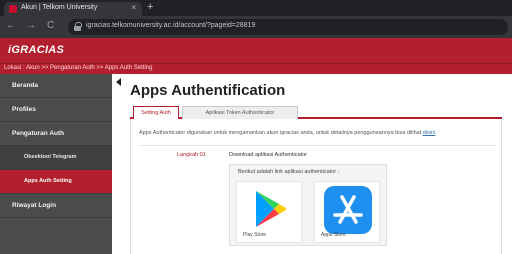  Describe the element at coordinates (78, 26) in the screenshot. I see `lock-icon` at that location.